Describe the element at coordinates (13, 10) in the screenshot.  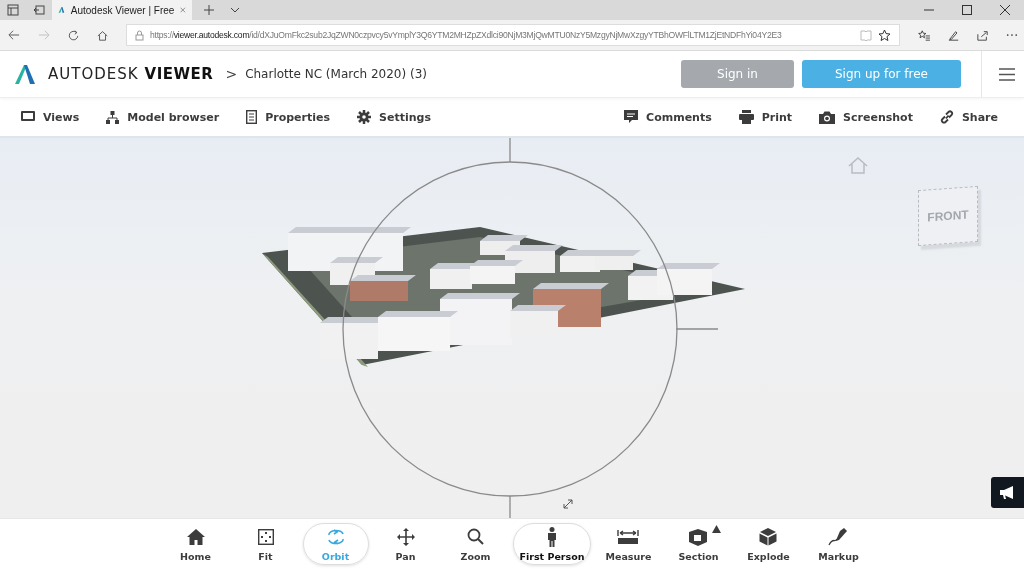
I see `tab-set-icon` at that location.